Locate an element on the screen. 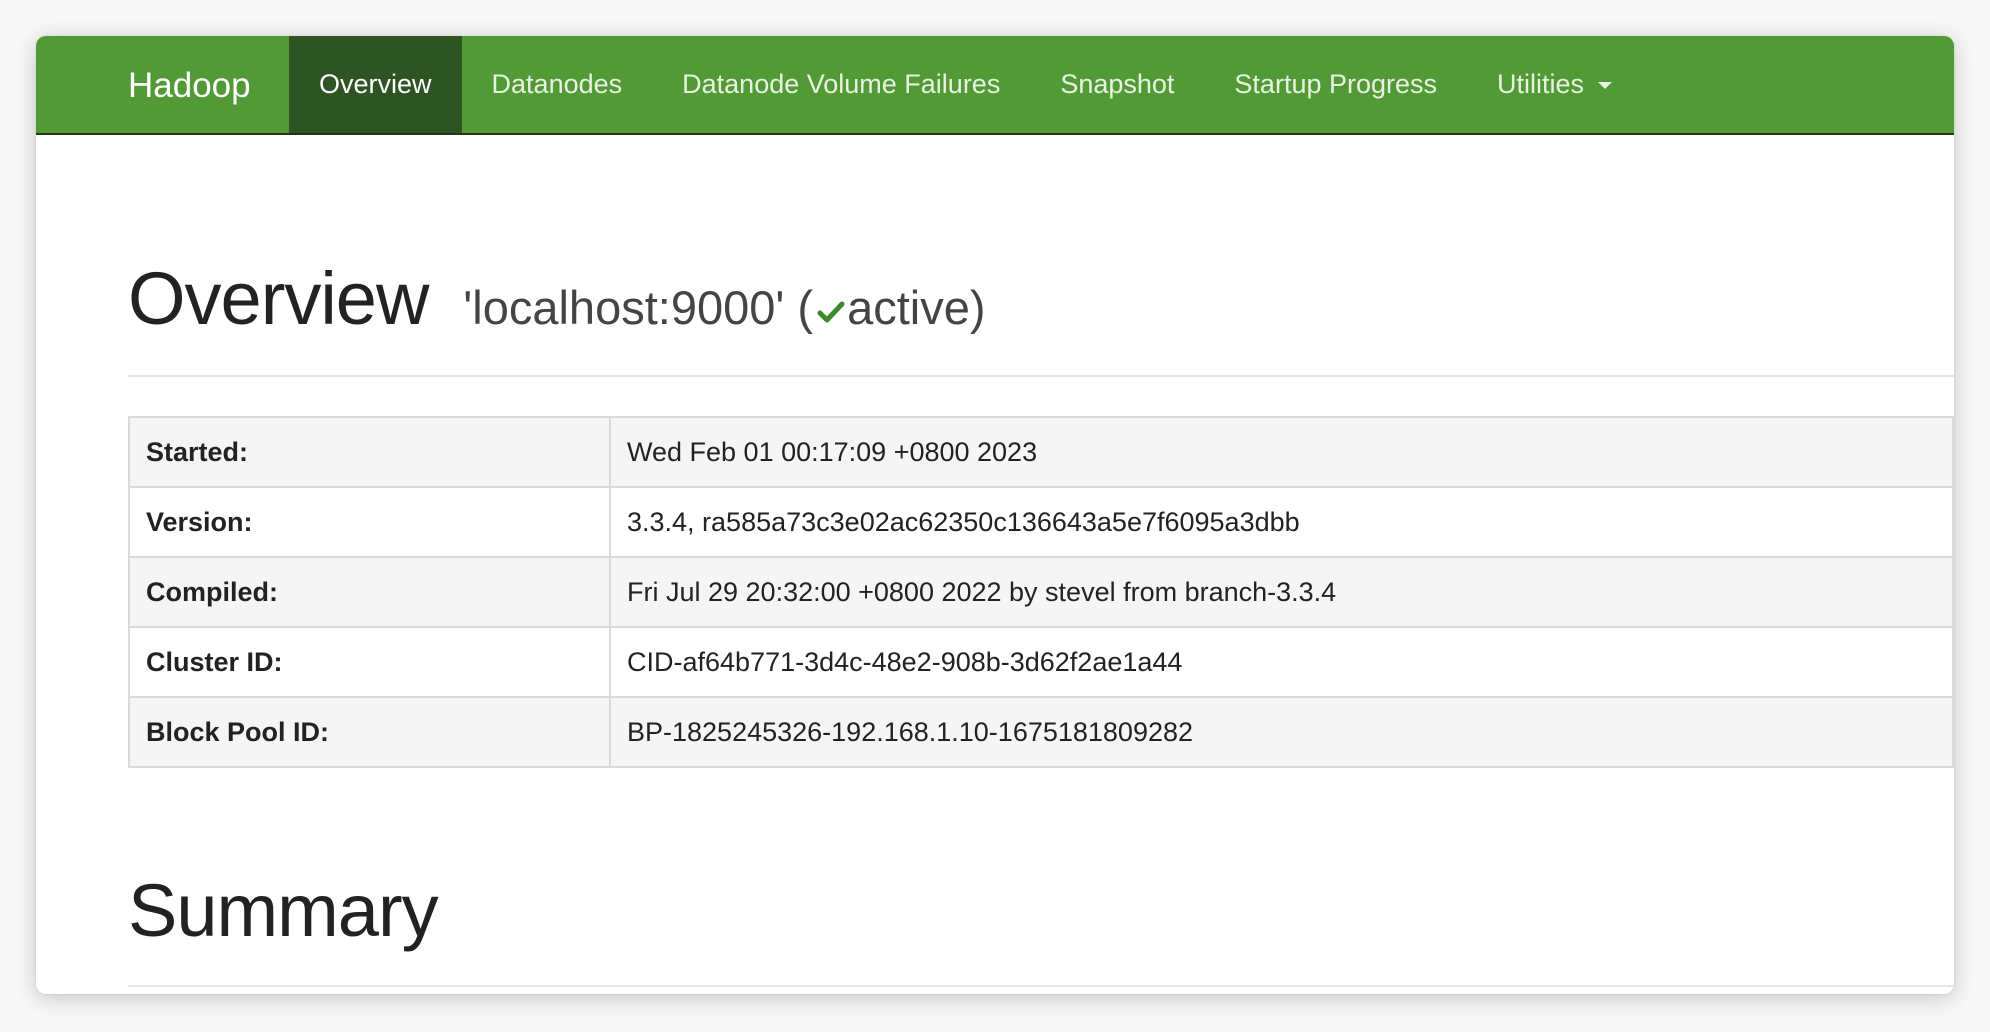 The image size is (1990, 1032). row-value: CID-af64b771-3d4c-48e2-908b-3d62f2ae1a44 is located at coordinates (1281, 662).